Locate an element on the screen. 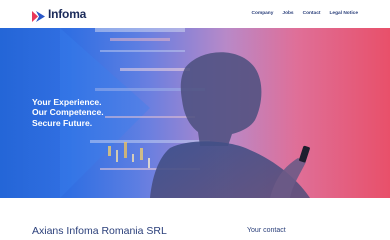 Image resolution: width=390 pixels, height=240 pixels. infoma-logo-icon is located at coordinates (38, 15).